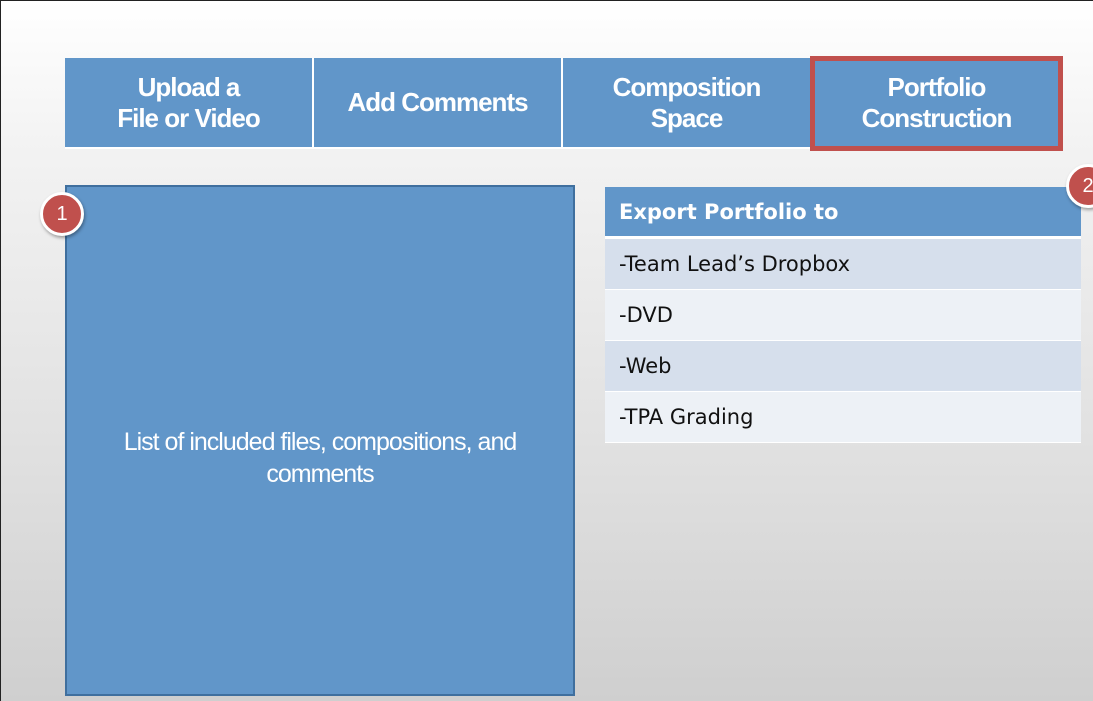  Describe the element at coordinates (843, 213) in the screenshot. I see `export-header: Export Portfolio to` at that location.